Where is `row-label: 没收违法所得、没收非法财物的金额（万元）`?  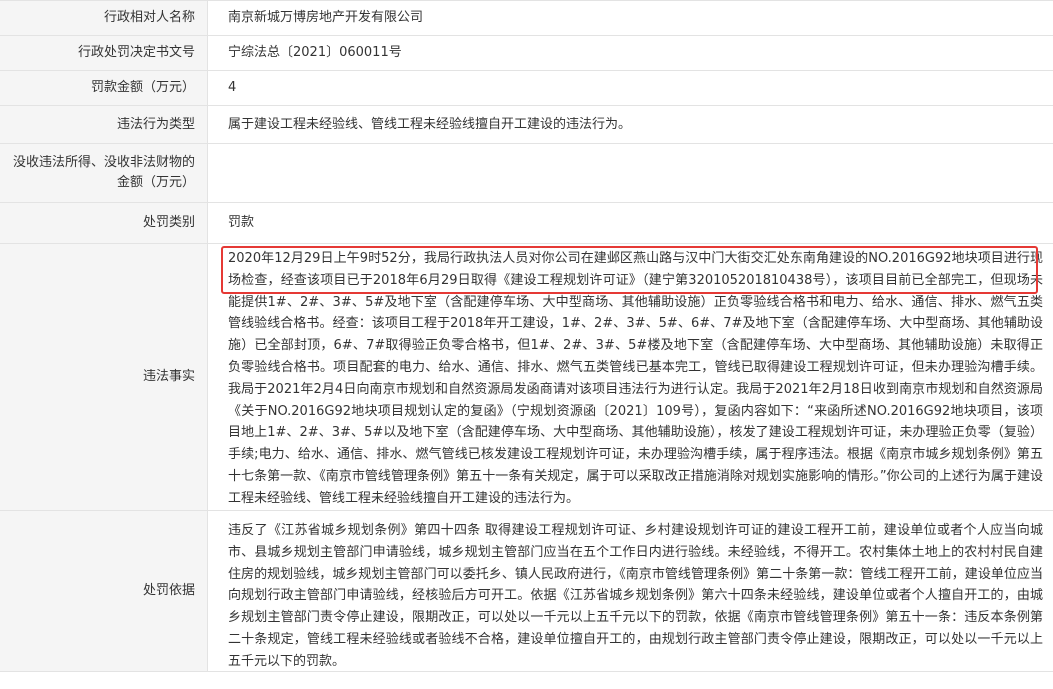 row-label: 没收违法所得、没收非法财物的金额（万元） is located at coordinates (104, 173).